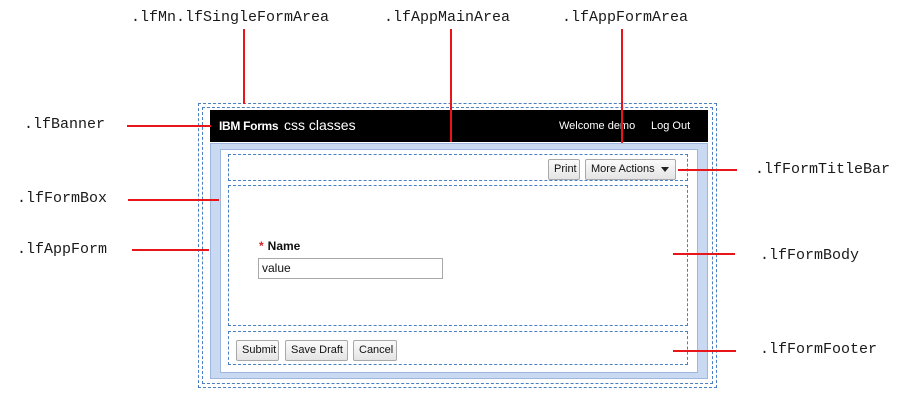  I want to click on required-marker: *, so click(261, 246).